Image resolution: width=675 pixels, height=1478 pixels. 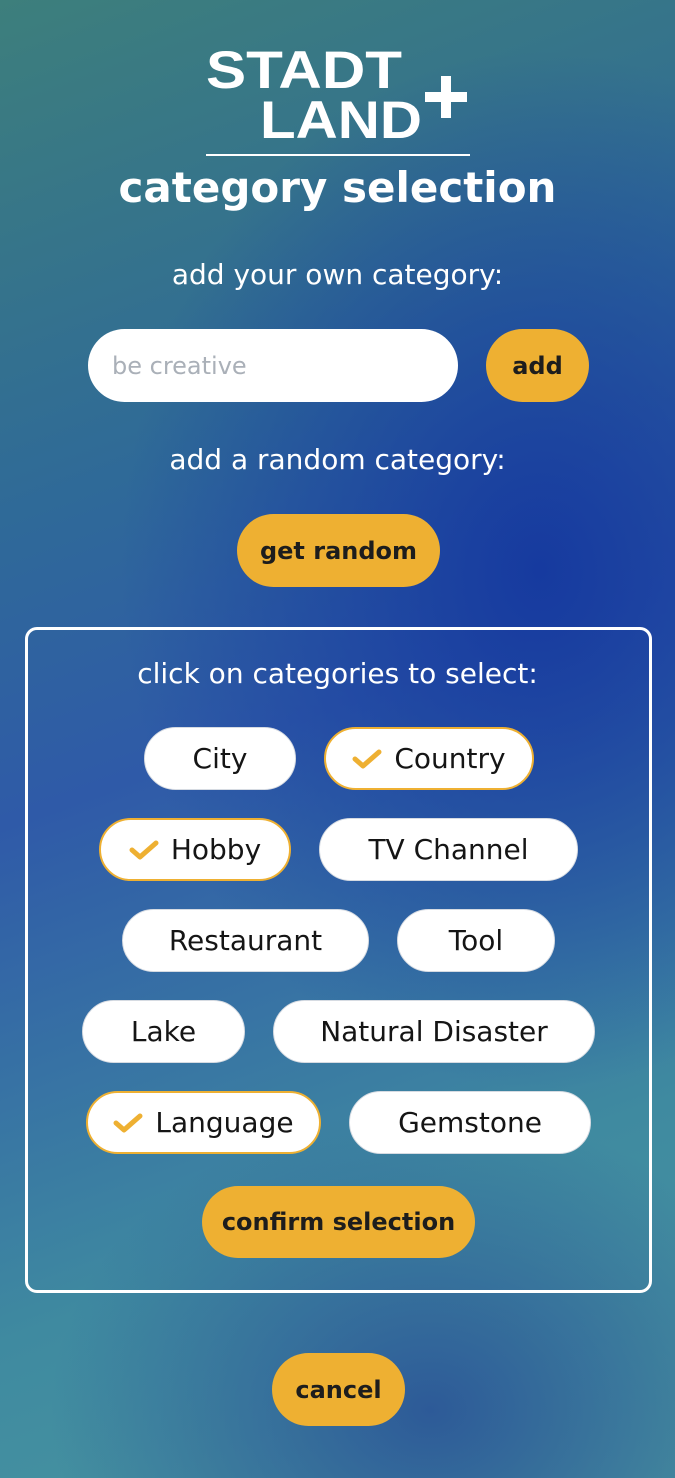 I want to click on random-category-label: add a random category:, so click(x=337, y=459).